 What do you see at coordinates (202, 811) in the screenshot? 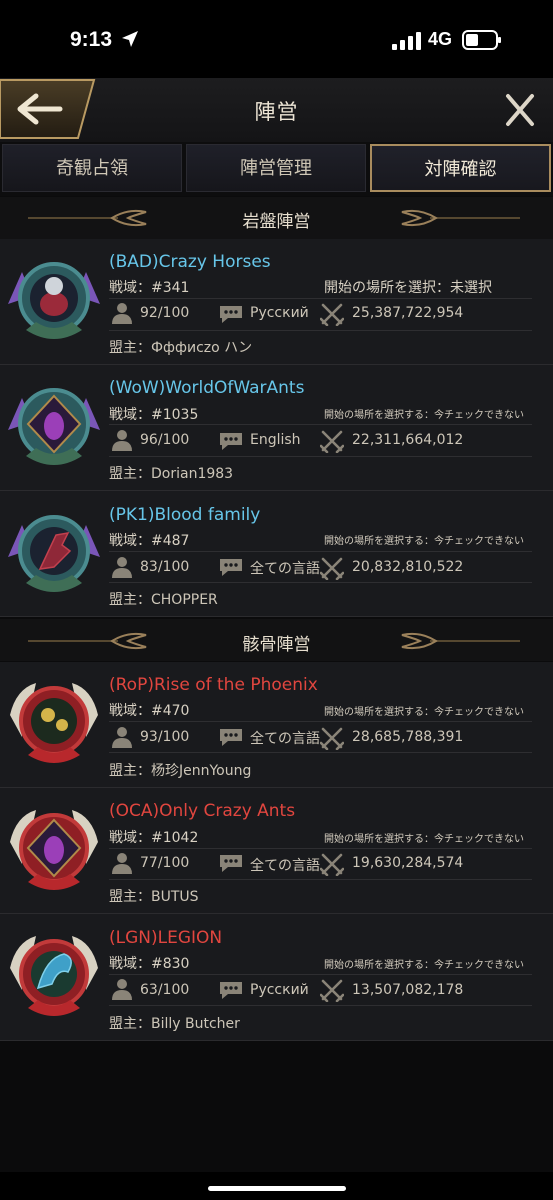
I see `alliance-name: (OCA)Only Crazy Ants` at bounding box center [202, 811].